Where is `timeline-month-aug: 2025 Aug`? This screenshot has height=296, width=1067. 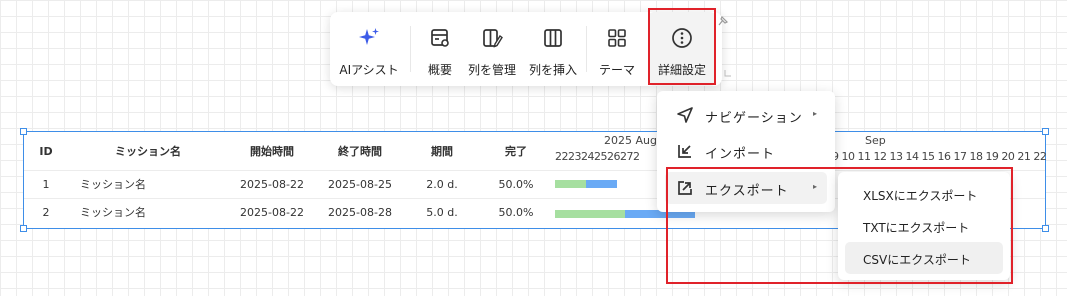 timeline-month-aug: 2025 Aug is located at coordinates (630, 140).